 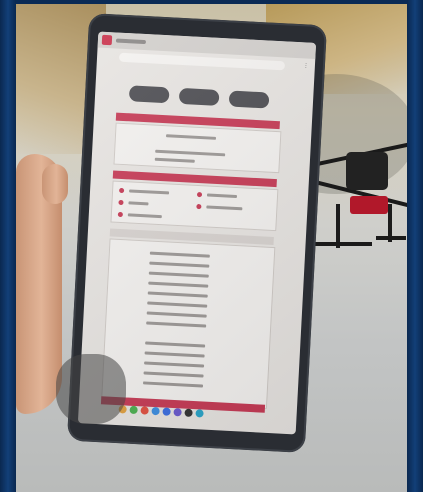 I want to click on frame-right-border, so click(x=415, y=246).